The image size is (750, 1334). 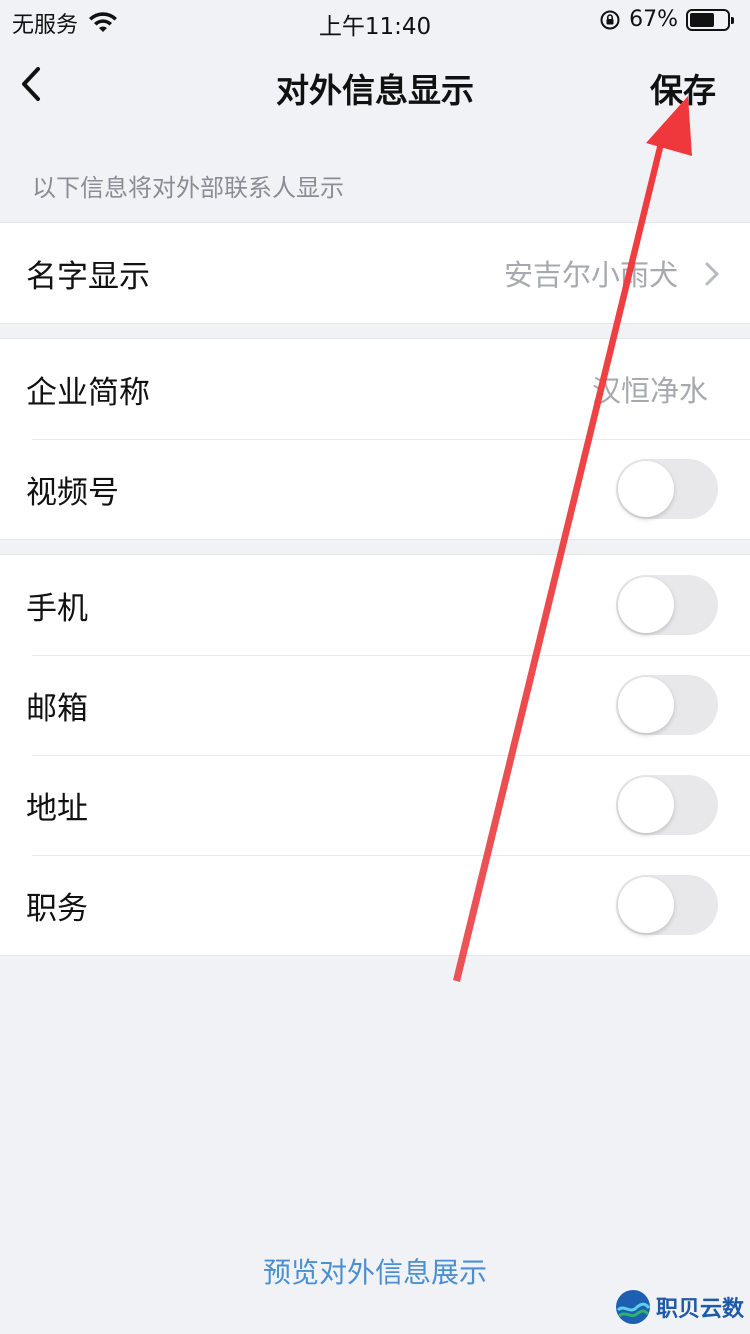 I want to click on phone-label: 手机, so click(x=57, y=608).